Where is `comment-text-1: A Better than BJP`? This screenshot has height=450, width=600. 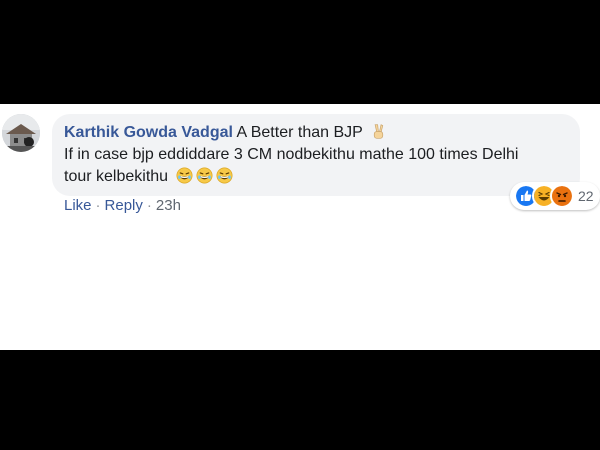 comment-text-1: A Better than BJP is located at coordinates (299, 132).